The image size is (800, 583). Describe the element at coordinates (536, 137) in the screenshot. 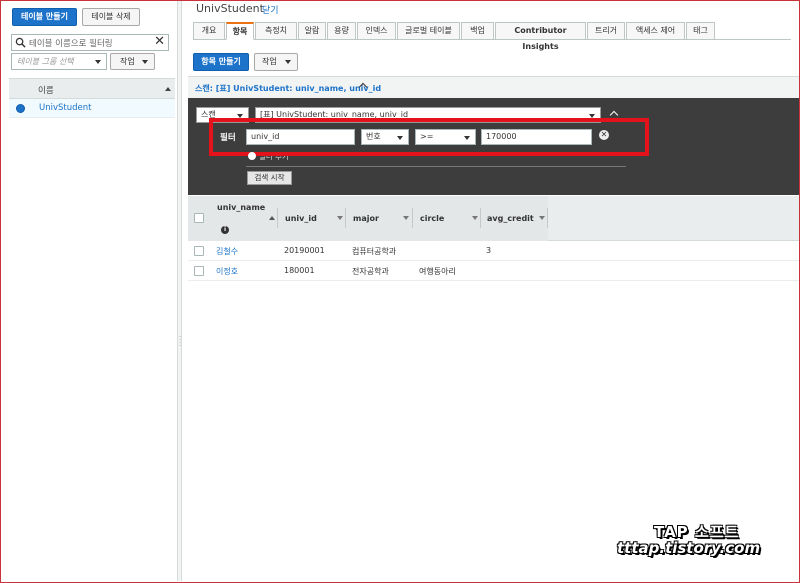

I see `filter-value-input: 170000` at that location.